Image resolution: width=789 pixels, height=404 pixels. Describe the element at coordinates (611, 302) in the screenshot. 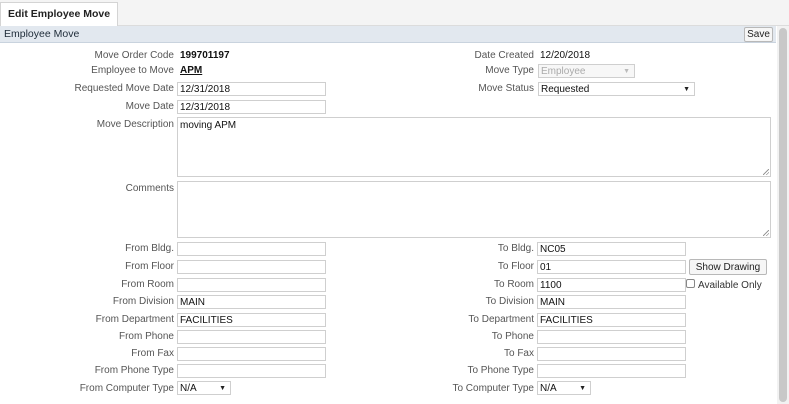

I see `to-division-input: MAIN` at that location.